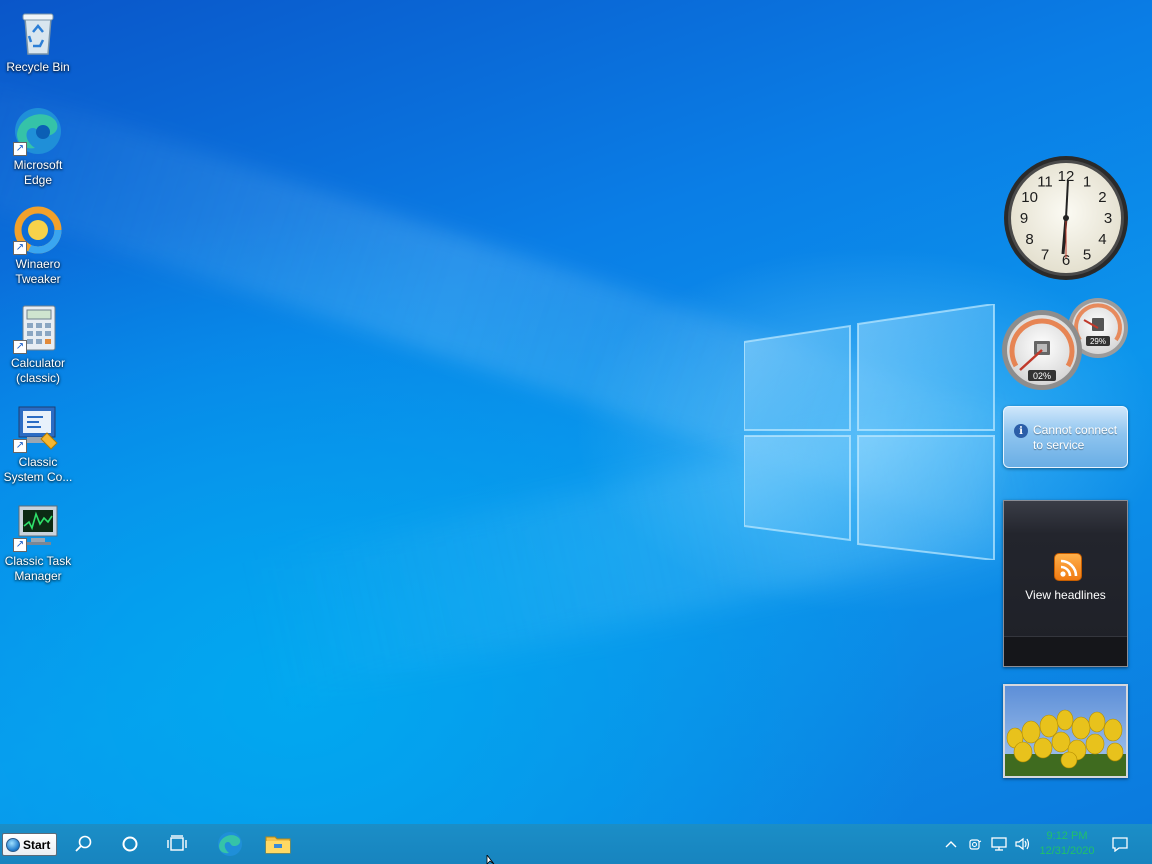 The height and width of the screenshot is (864, 1152). I want to click on file-explorer-button, so click(278, 844).